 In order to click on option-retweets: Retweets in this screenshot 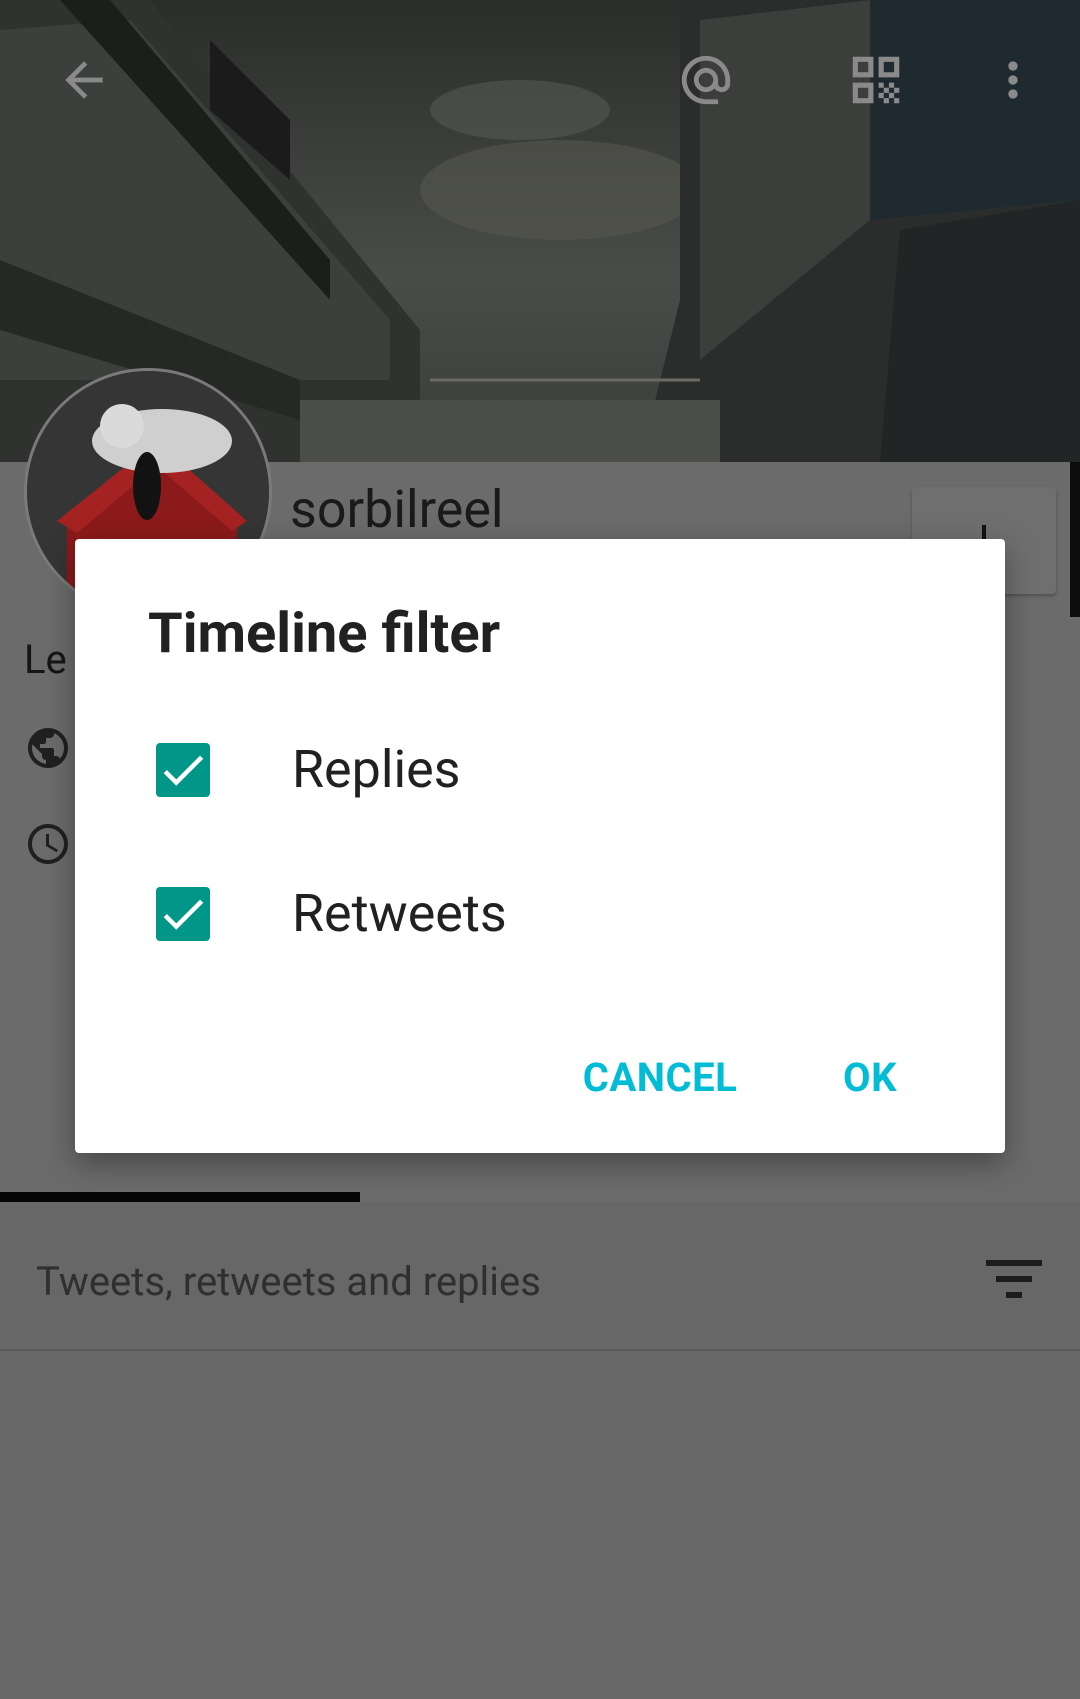, I will do `click(540, 916)`.